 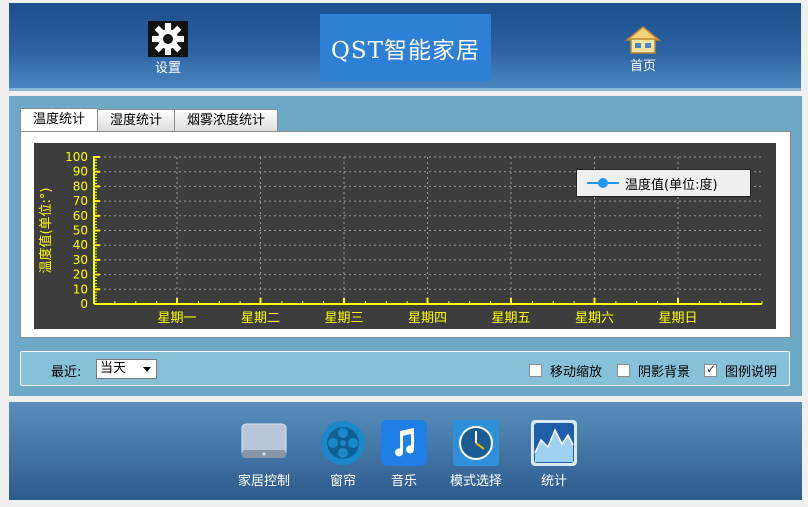 What do you see at coordinates (476, 443) in the screenshot?
I see `clock-icon` at bounding box center [476, 443].